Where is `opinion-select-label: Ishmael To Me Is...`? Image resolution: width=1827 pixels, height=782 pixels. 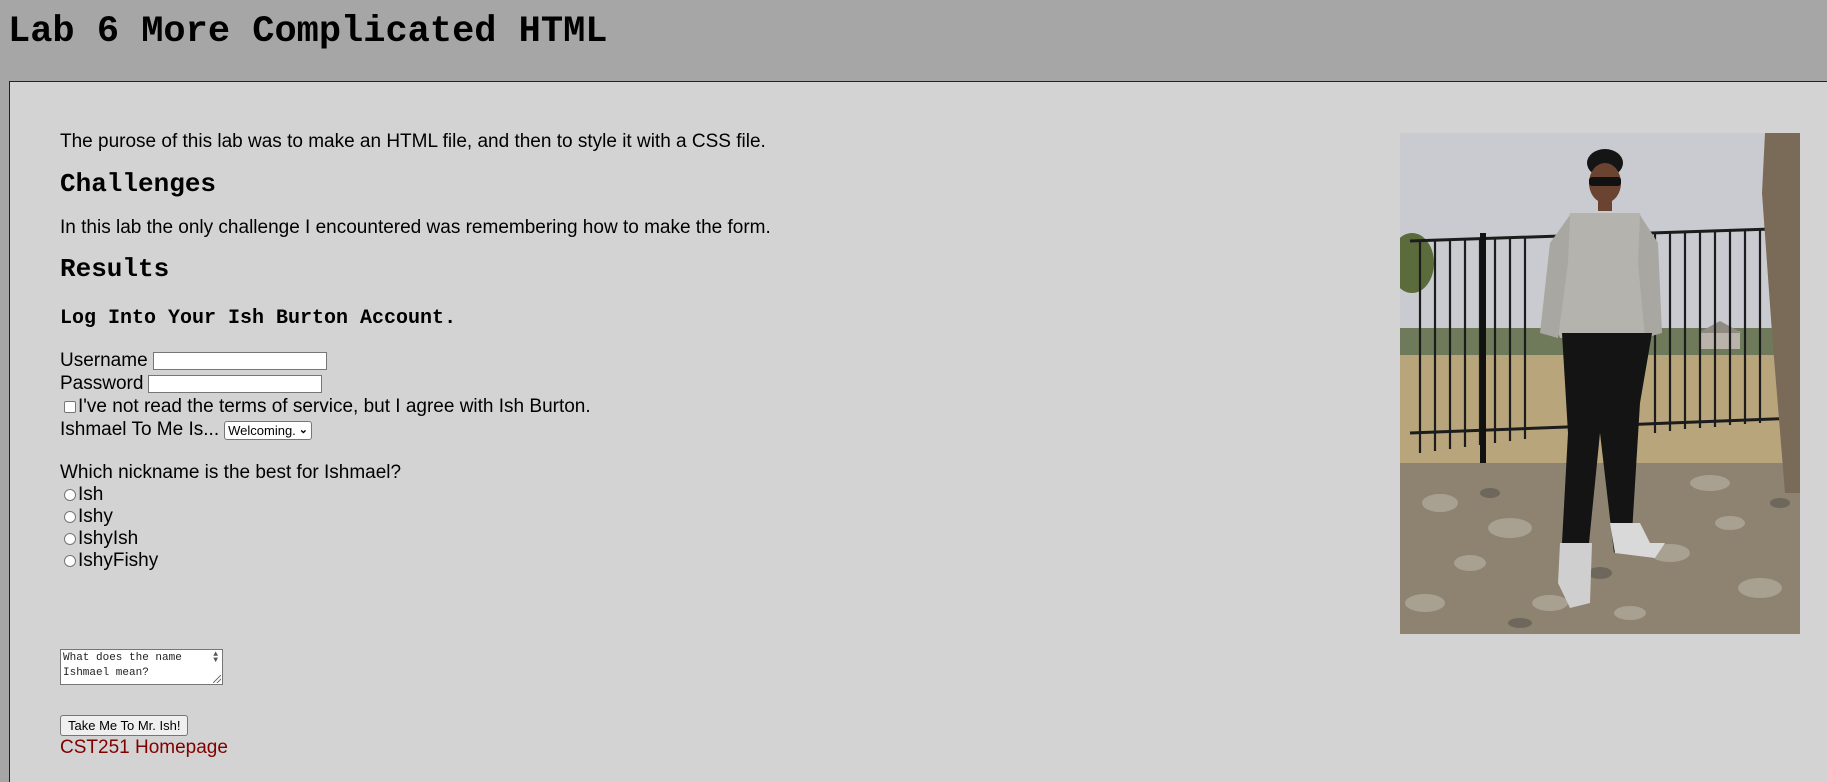
opinion-select-label: Ishmael To Me Is... is located at coordinates (140, 429).